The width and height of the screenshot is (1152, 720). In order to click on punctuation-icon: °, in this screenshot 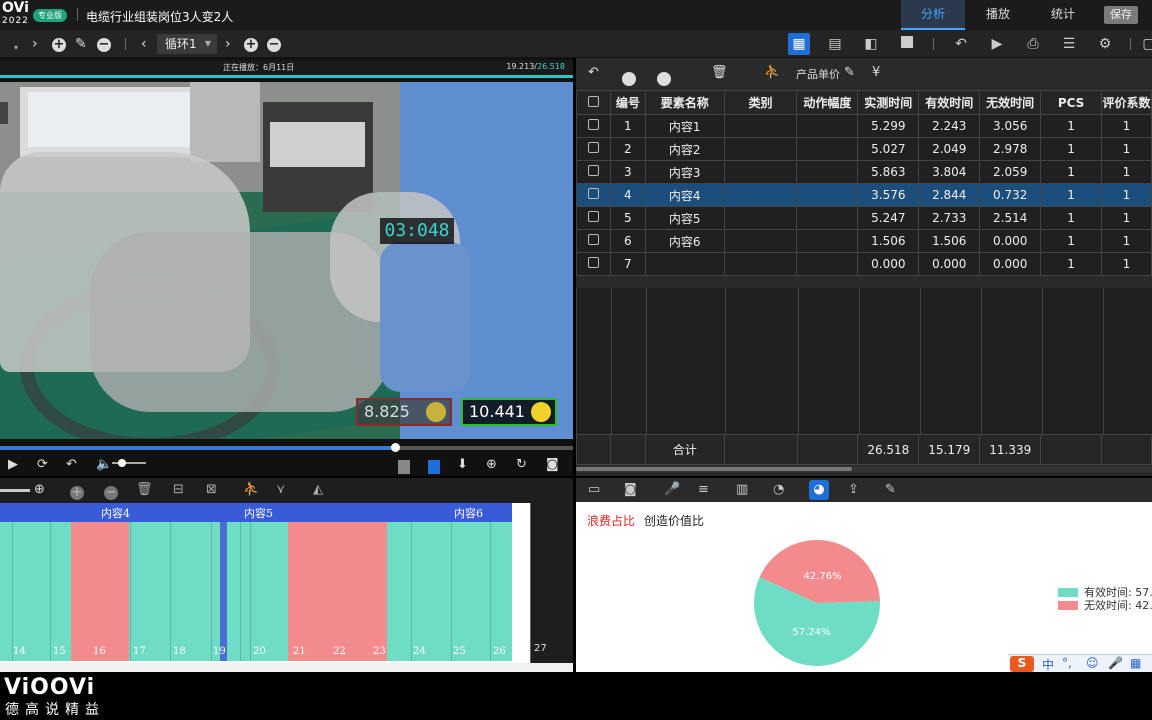, I will do `click(1067, 663)`.